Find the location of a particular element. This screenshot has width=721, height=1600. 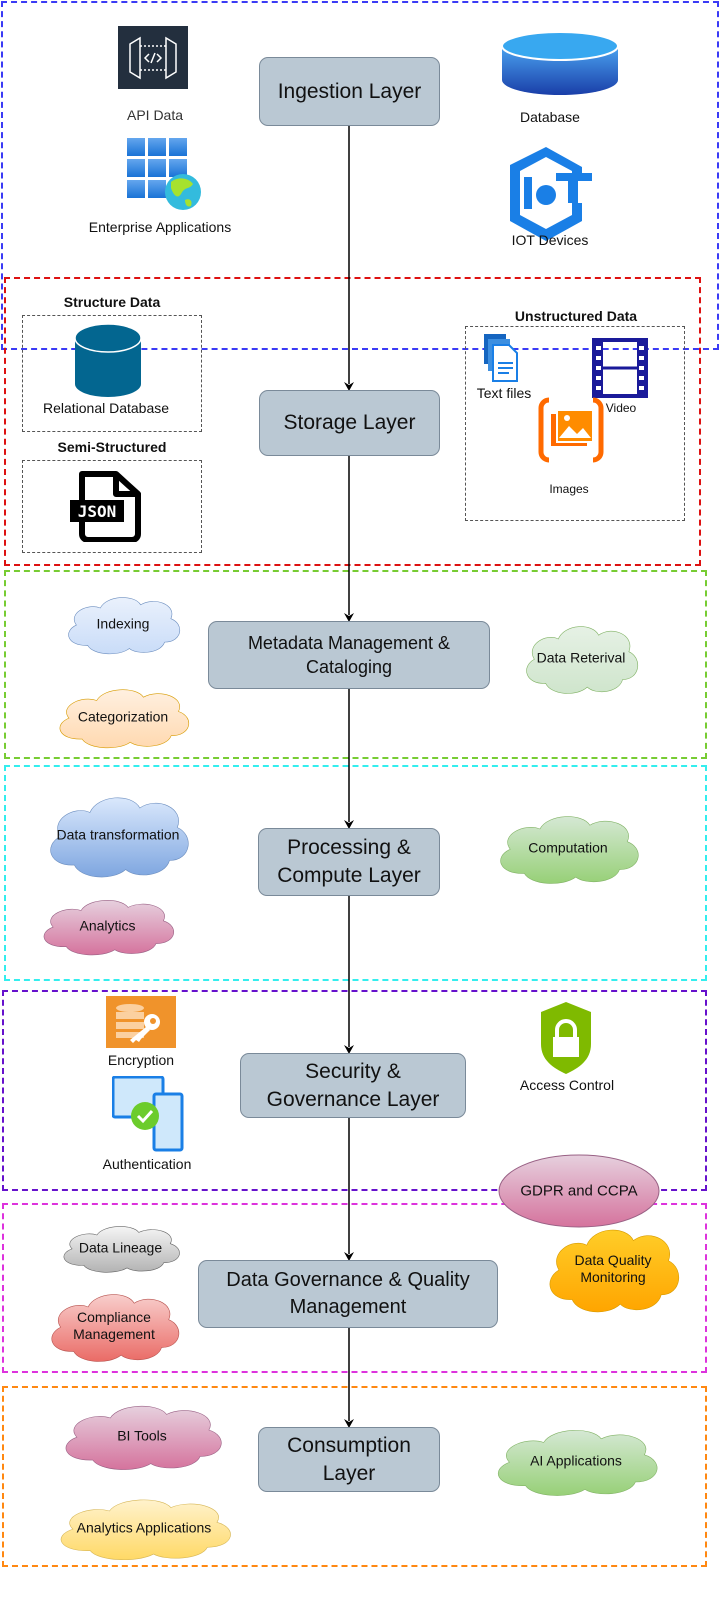

json-file-icon: JSON is located at coordinates (105, 506).